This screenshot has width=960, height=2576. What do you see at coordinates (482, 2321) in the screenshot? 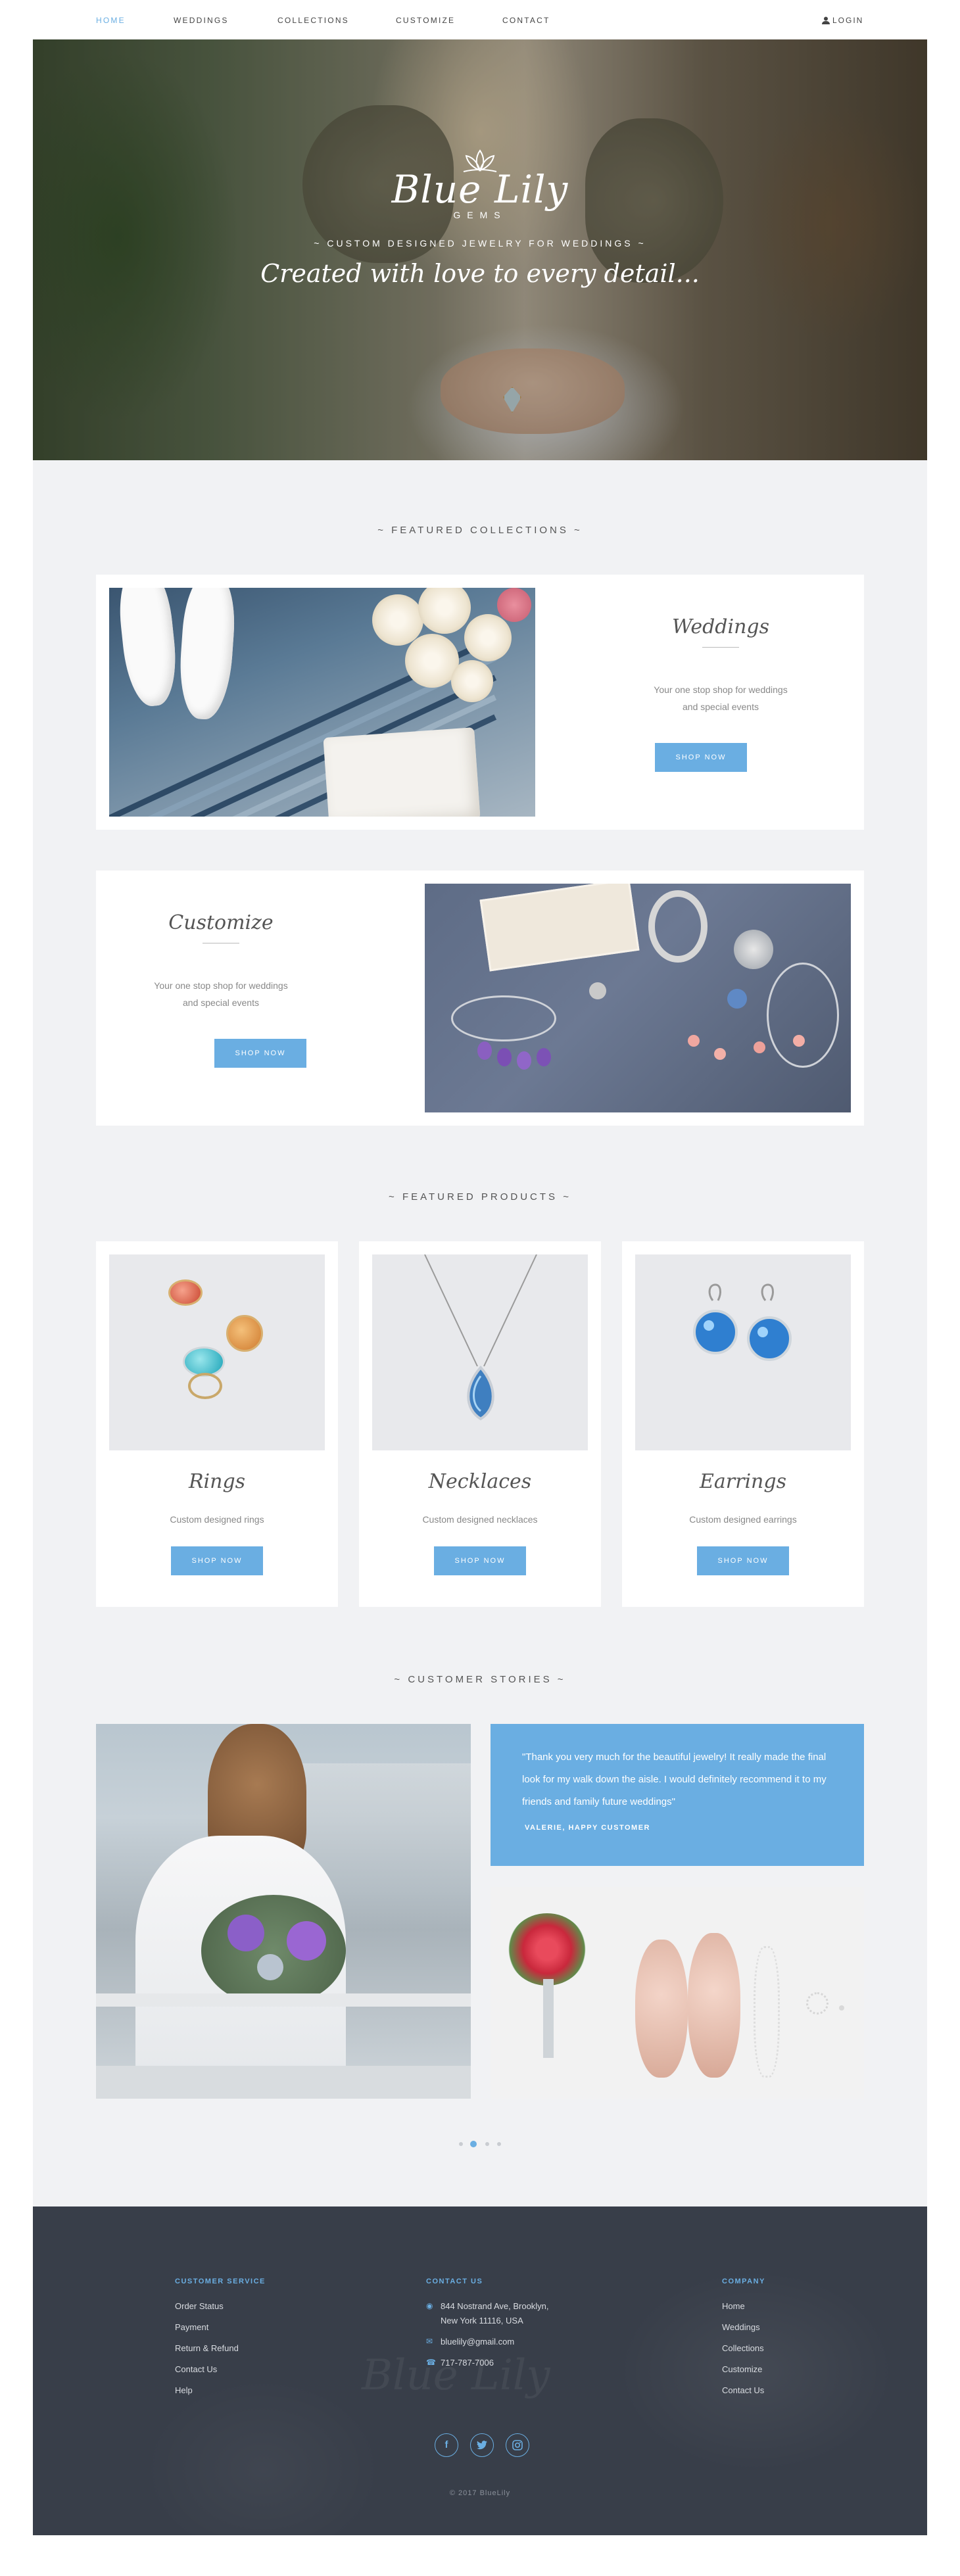
I see `footer-address-line2: New York 11116, USA` at bounding box center [482, 2321].